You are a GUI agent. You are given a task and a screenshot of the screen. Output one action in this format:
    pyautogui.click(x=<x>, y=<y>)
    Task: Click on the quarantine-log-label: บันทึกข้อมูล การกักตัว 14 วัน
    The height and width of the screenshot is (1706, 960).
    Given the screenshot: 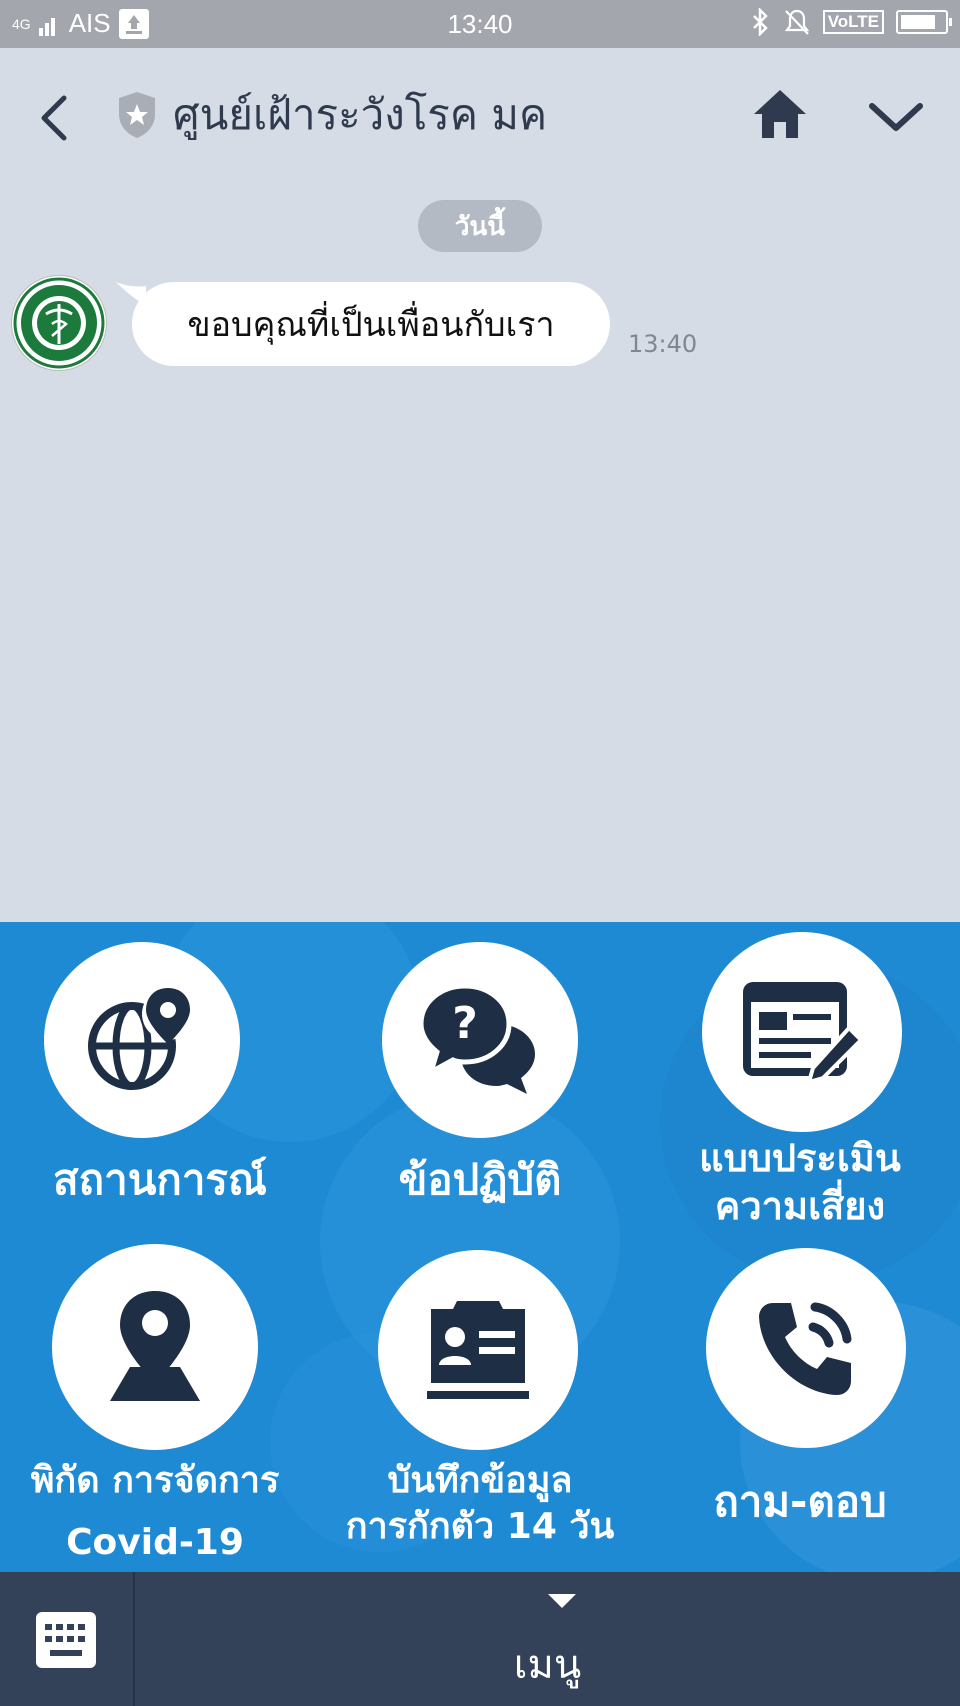 What is the action you would take?
    pyautogui.click(x=480, y=1504)
    